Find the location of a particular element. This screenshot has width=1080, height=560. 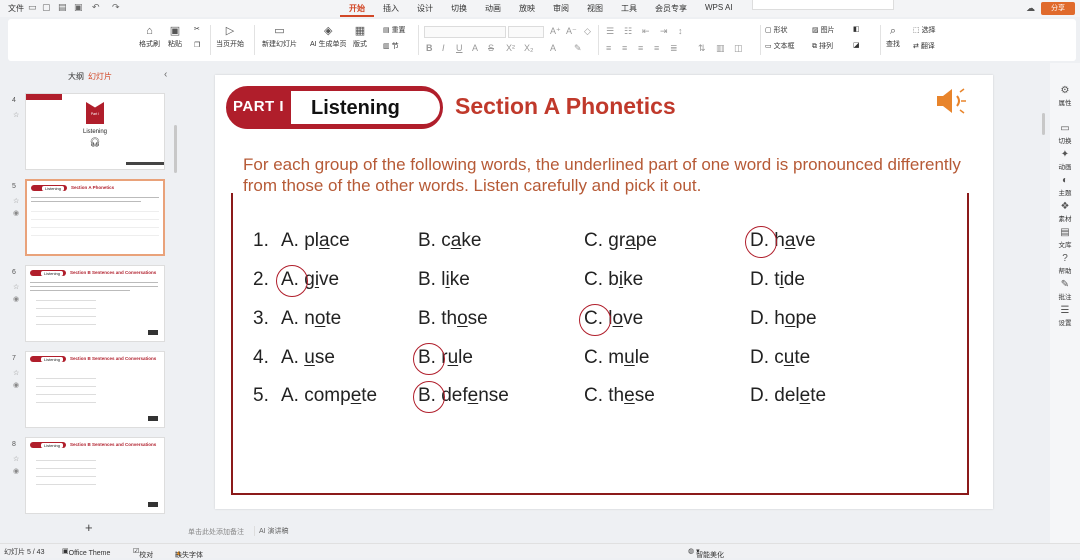

answer-option: C. these is located at coordinates (619, 396).